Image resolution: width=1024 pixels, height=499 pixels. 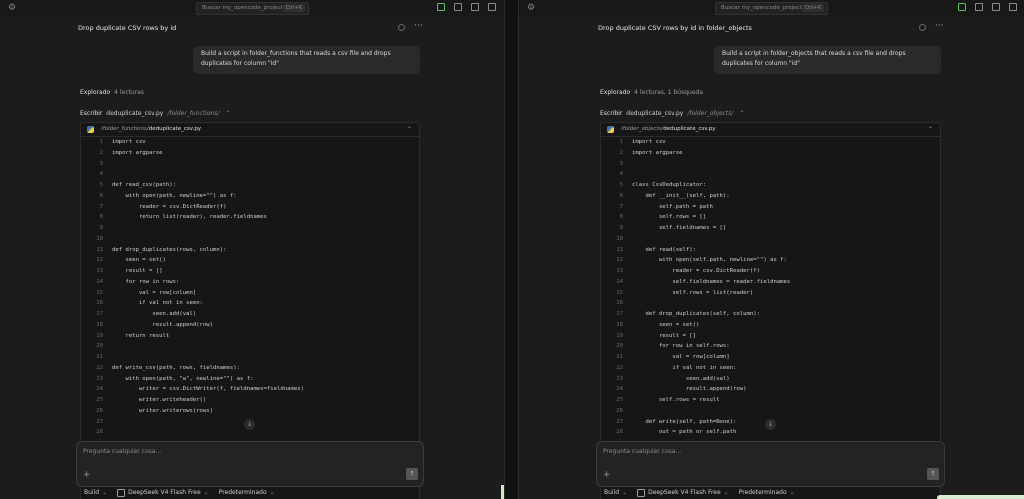 What do you see at coordinates (664, 335) in the screenshot?
I see `code-text: result = []` at bounding box center [664, 335].